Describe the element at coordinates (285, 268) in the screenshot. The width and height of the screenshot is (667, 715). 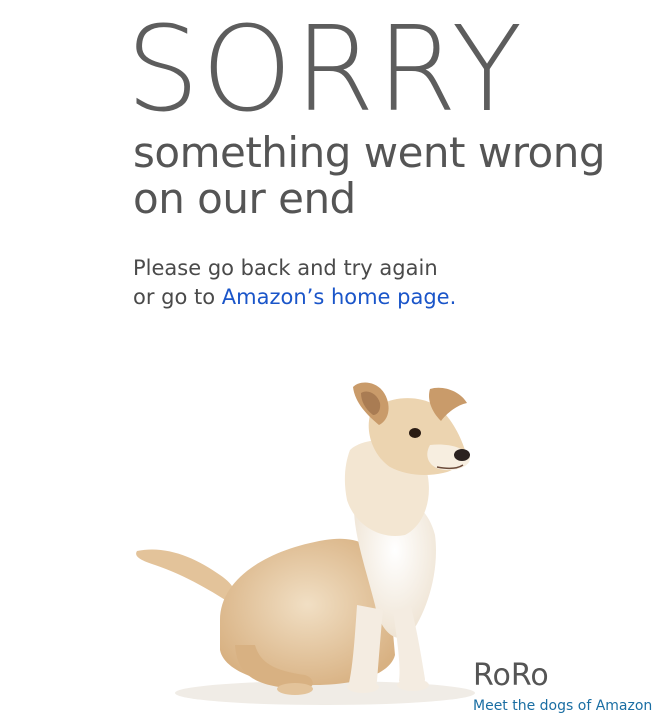
I see `message-line-1: Please go back and try again` at that location.